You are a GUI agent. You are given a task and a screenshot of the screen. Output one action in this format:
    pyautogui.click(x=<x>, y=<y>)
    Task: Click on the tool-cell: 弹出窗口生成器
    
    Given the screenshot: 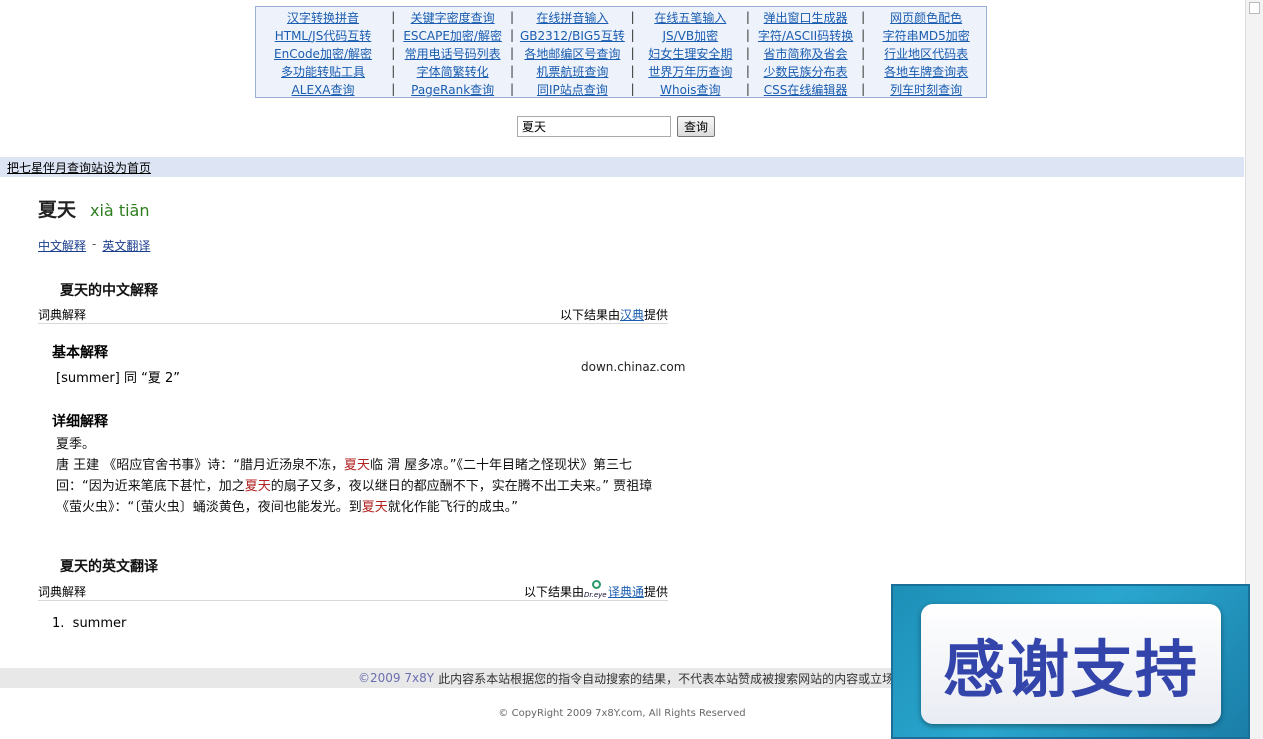 What is the action you would take?
    pyautogui.click(x=805, y=17)
    